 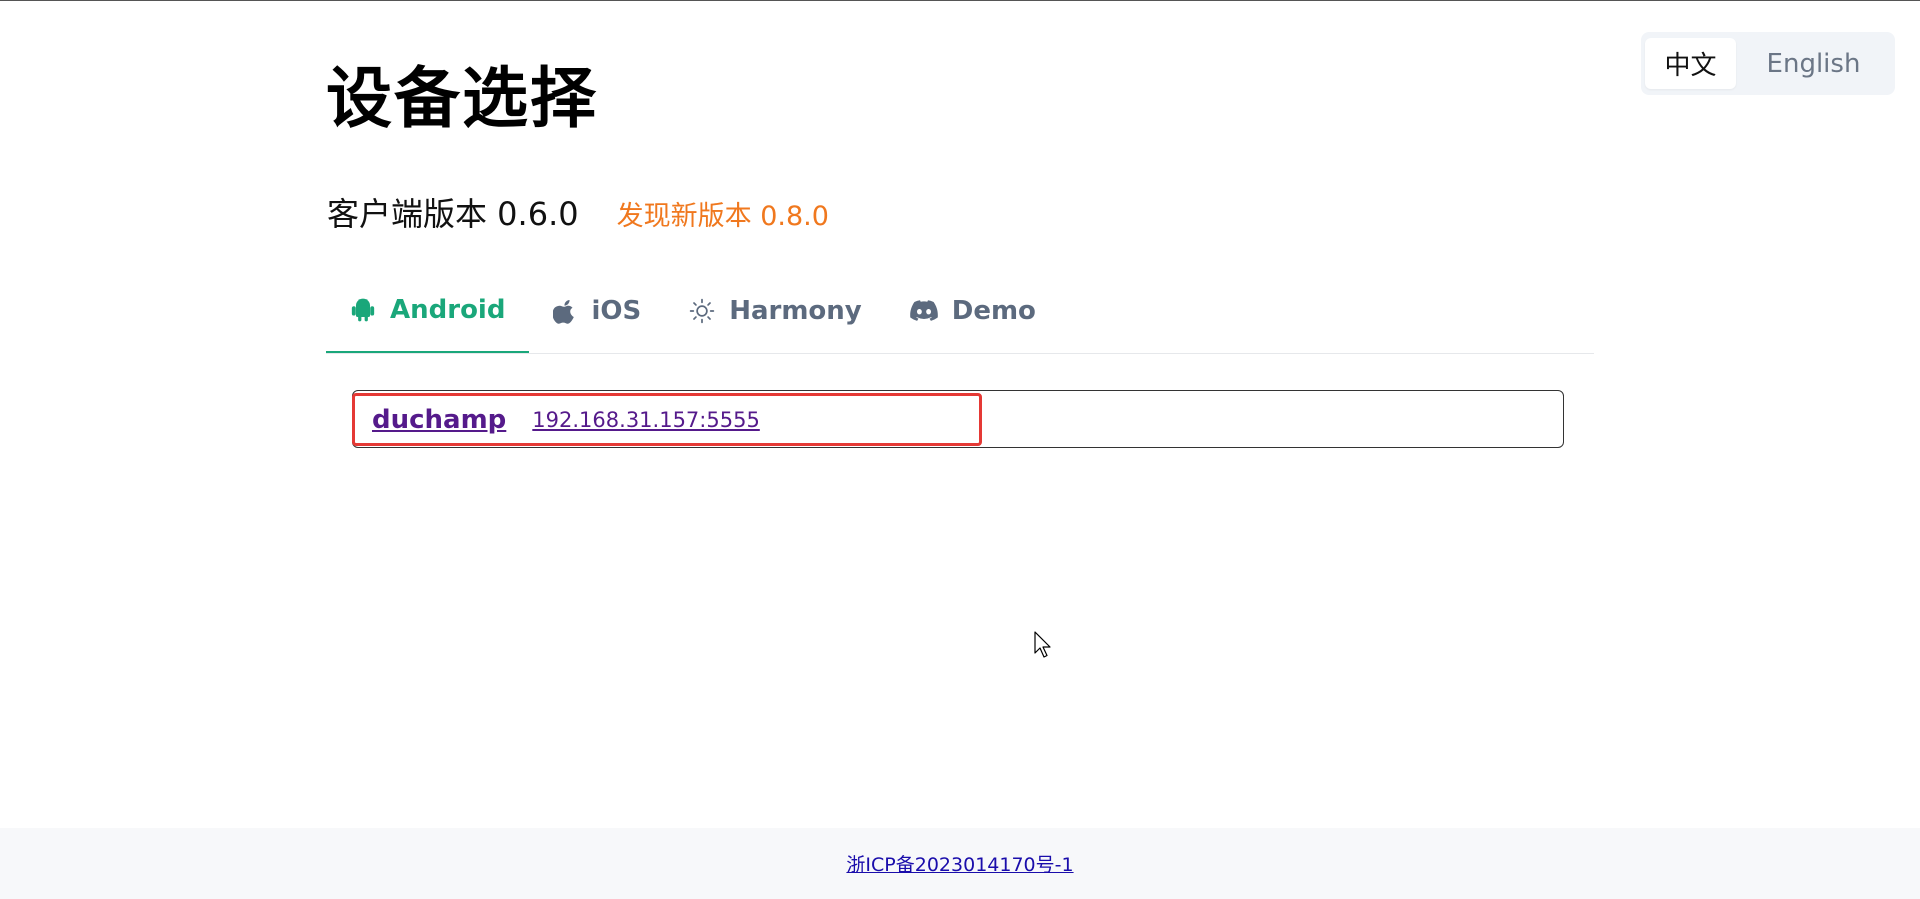 What do you see at coordinates (646, 420) in the screenshot?
I see `device-address-link: 192.168.31.157:5555` at bounding box center [646, 420].